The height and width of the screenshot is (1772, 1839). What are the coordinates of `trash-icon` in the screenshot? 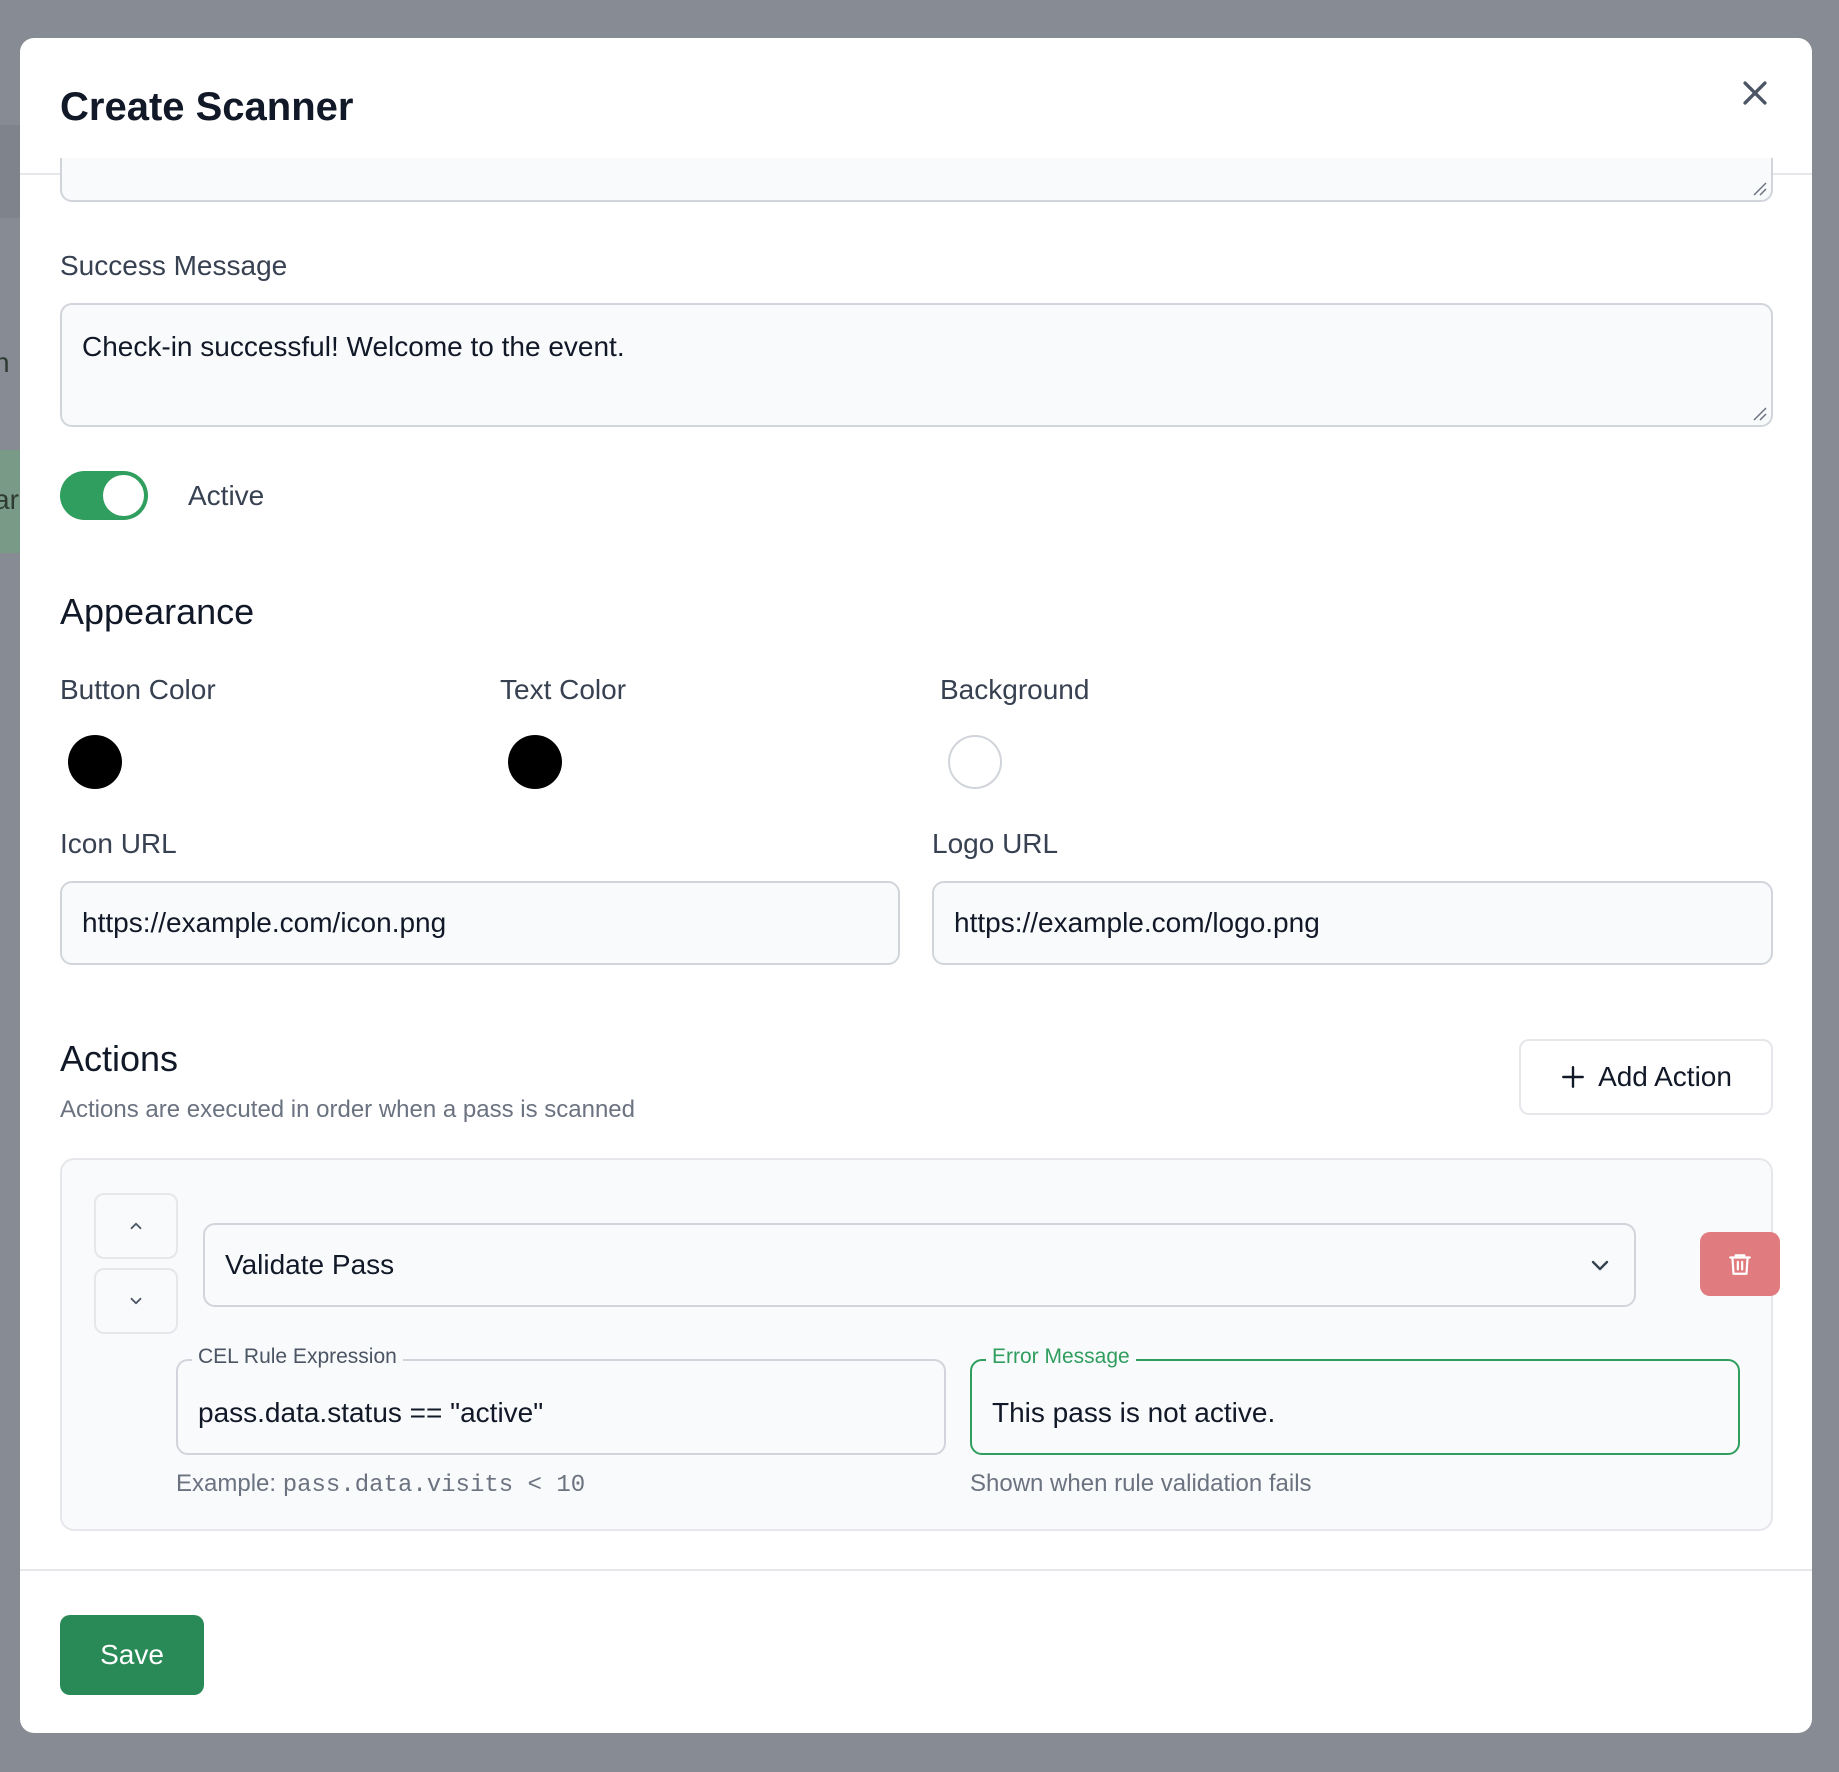 It's located at (1740, 1264).